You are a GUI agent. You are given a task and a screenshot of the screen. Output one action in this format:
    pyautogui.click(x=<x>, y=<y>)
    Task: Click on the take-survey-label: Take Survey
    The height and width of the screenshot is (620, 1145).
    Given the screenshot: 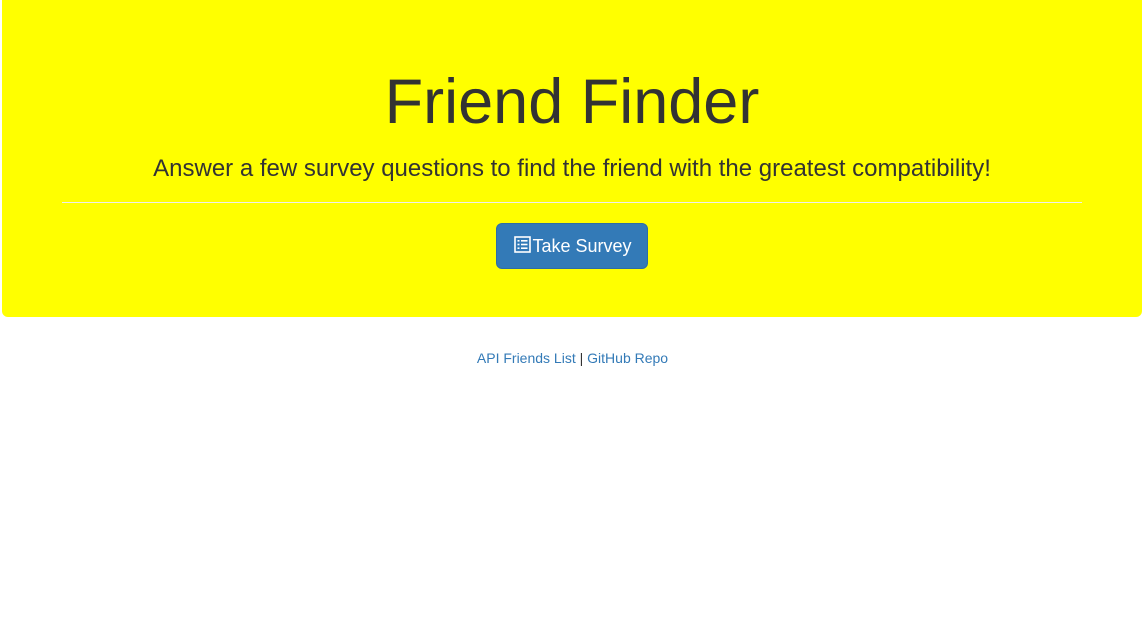 What is the action you would take?
    pyautogui.click(x=582, y=246)
    